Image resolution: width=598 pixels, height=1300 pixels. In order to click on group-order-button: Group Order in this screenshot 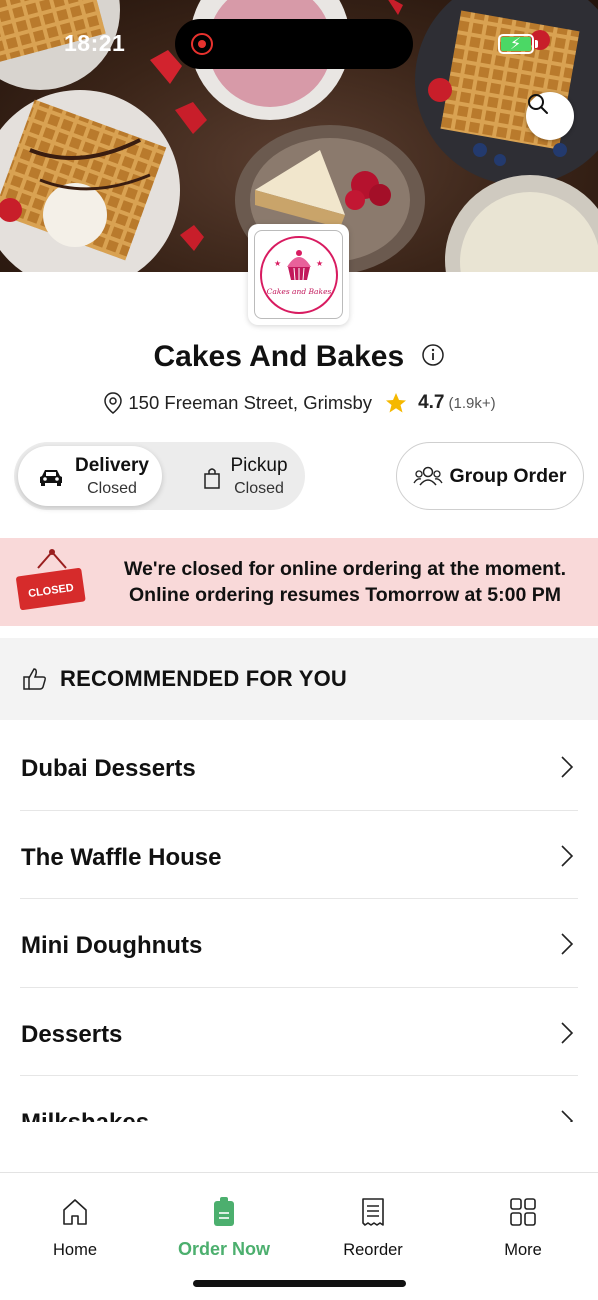, I will do `click(490, 476)`.